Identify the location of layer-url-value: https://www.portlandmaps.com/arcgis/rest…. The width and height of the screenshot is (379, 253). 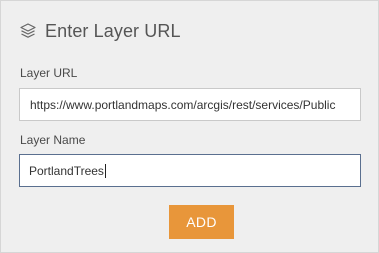
(183, 104).